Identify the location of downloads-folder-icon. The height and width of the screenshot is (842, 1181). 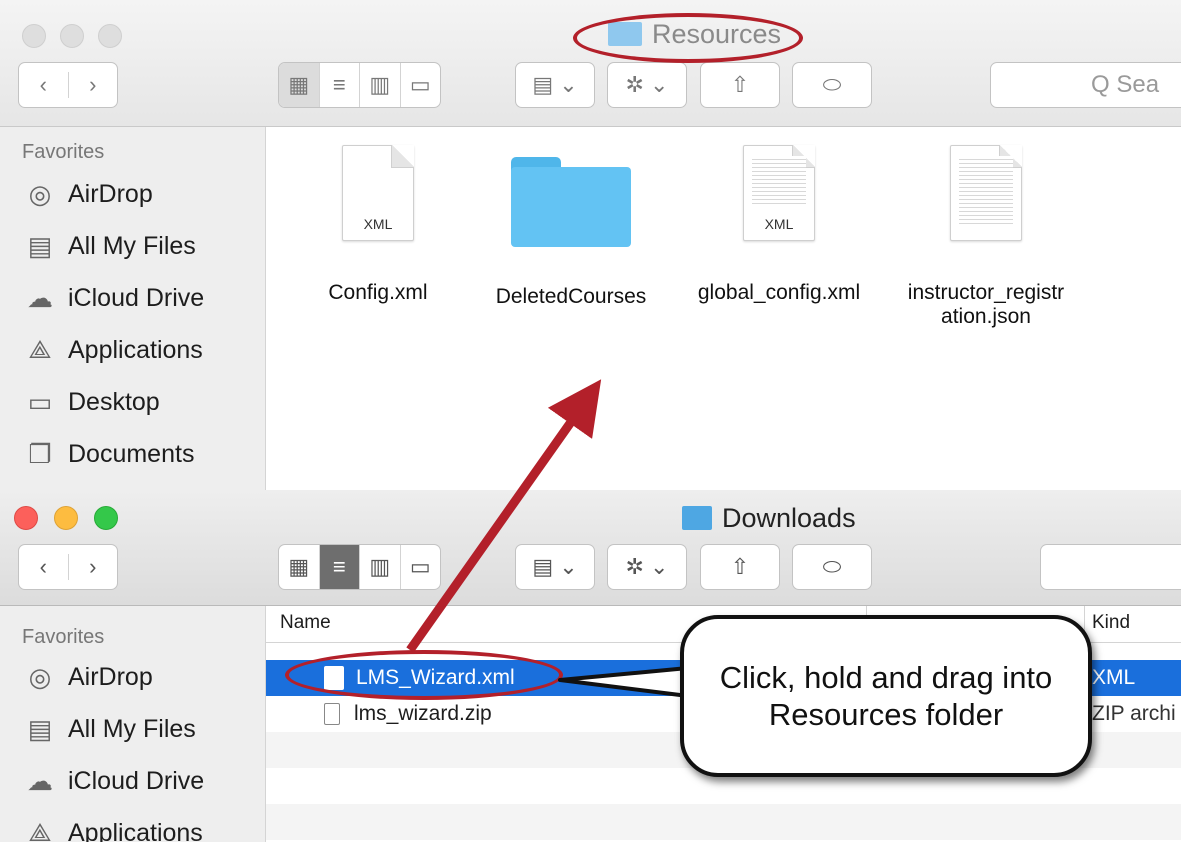
(697, 518).